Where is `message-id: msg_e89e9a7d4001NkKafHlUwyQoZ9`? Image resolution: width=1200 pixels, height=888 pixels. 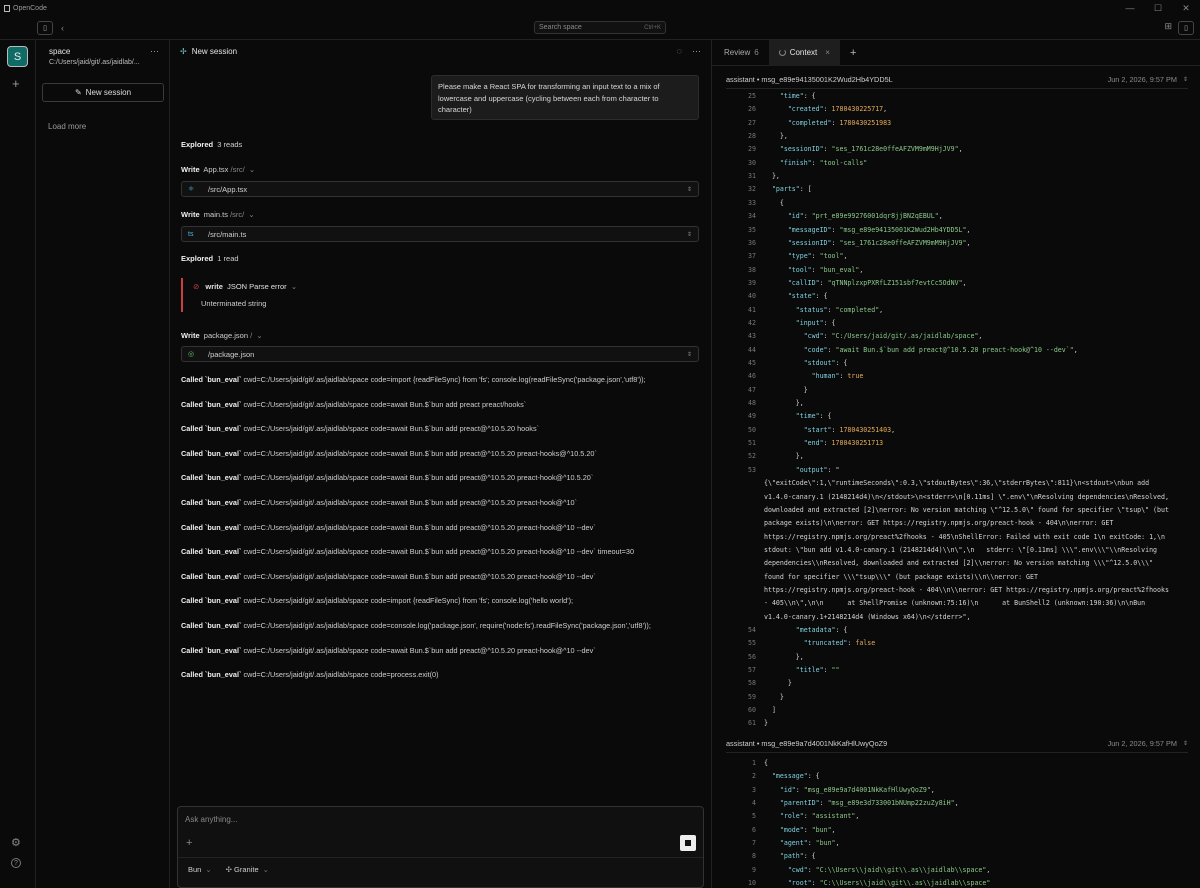
message-id: msg_e89e9a7d4001NkKafHlUwyQoZ9 is located at coordinates (824, 743).